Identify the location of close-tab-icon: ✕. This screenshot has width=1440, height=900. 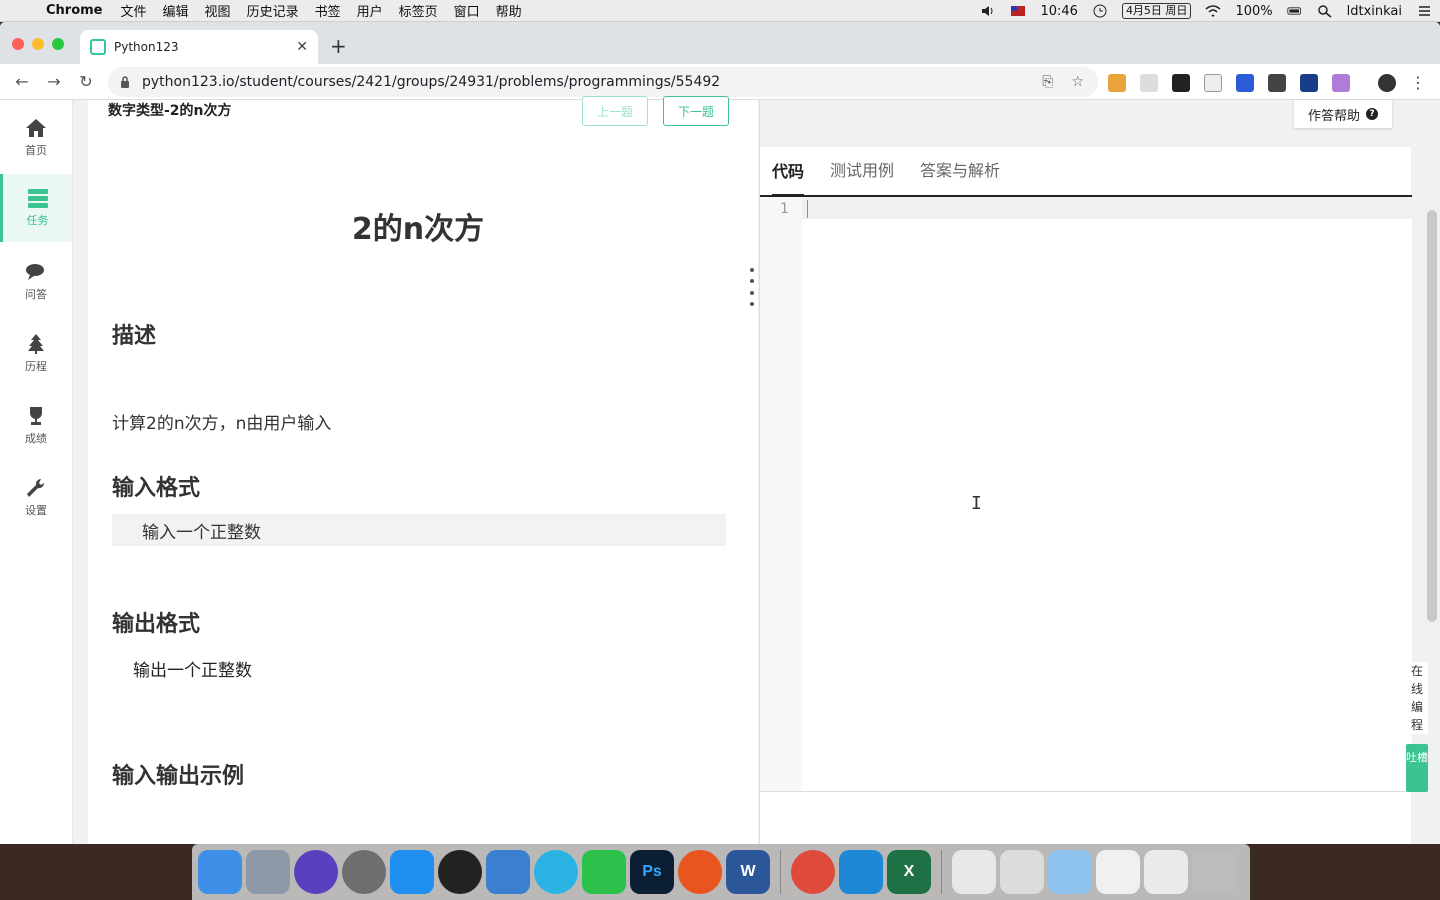
(302, 47).